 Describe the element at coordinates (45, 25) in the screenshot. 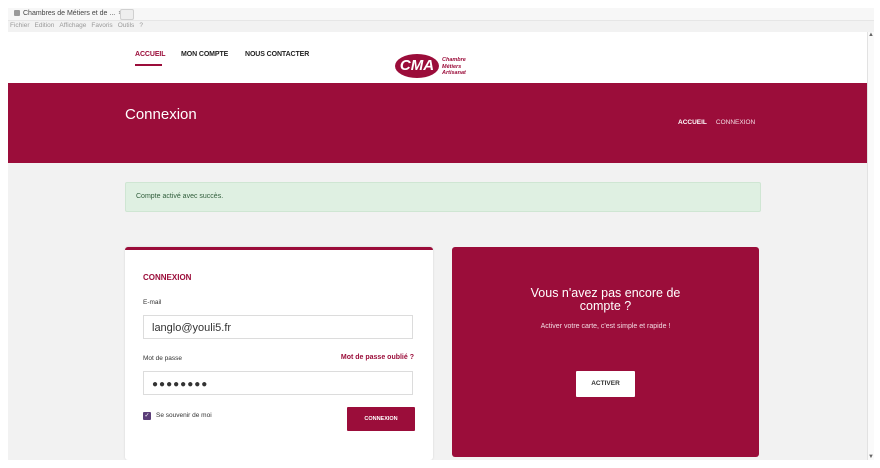

I see `menu-edition: Edition` at that location.